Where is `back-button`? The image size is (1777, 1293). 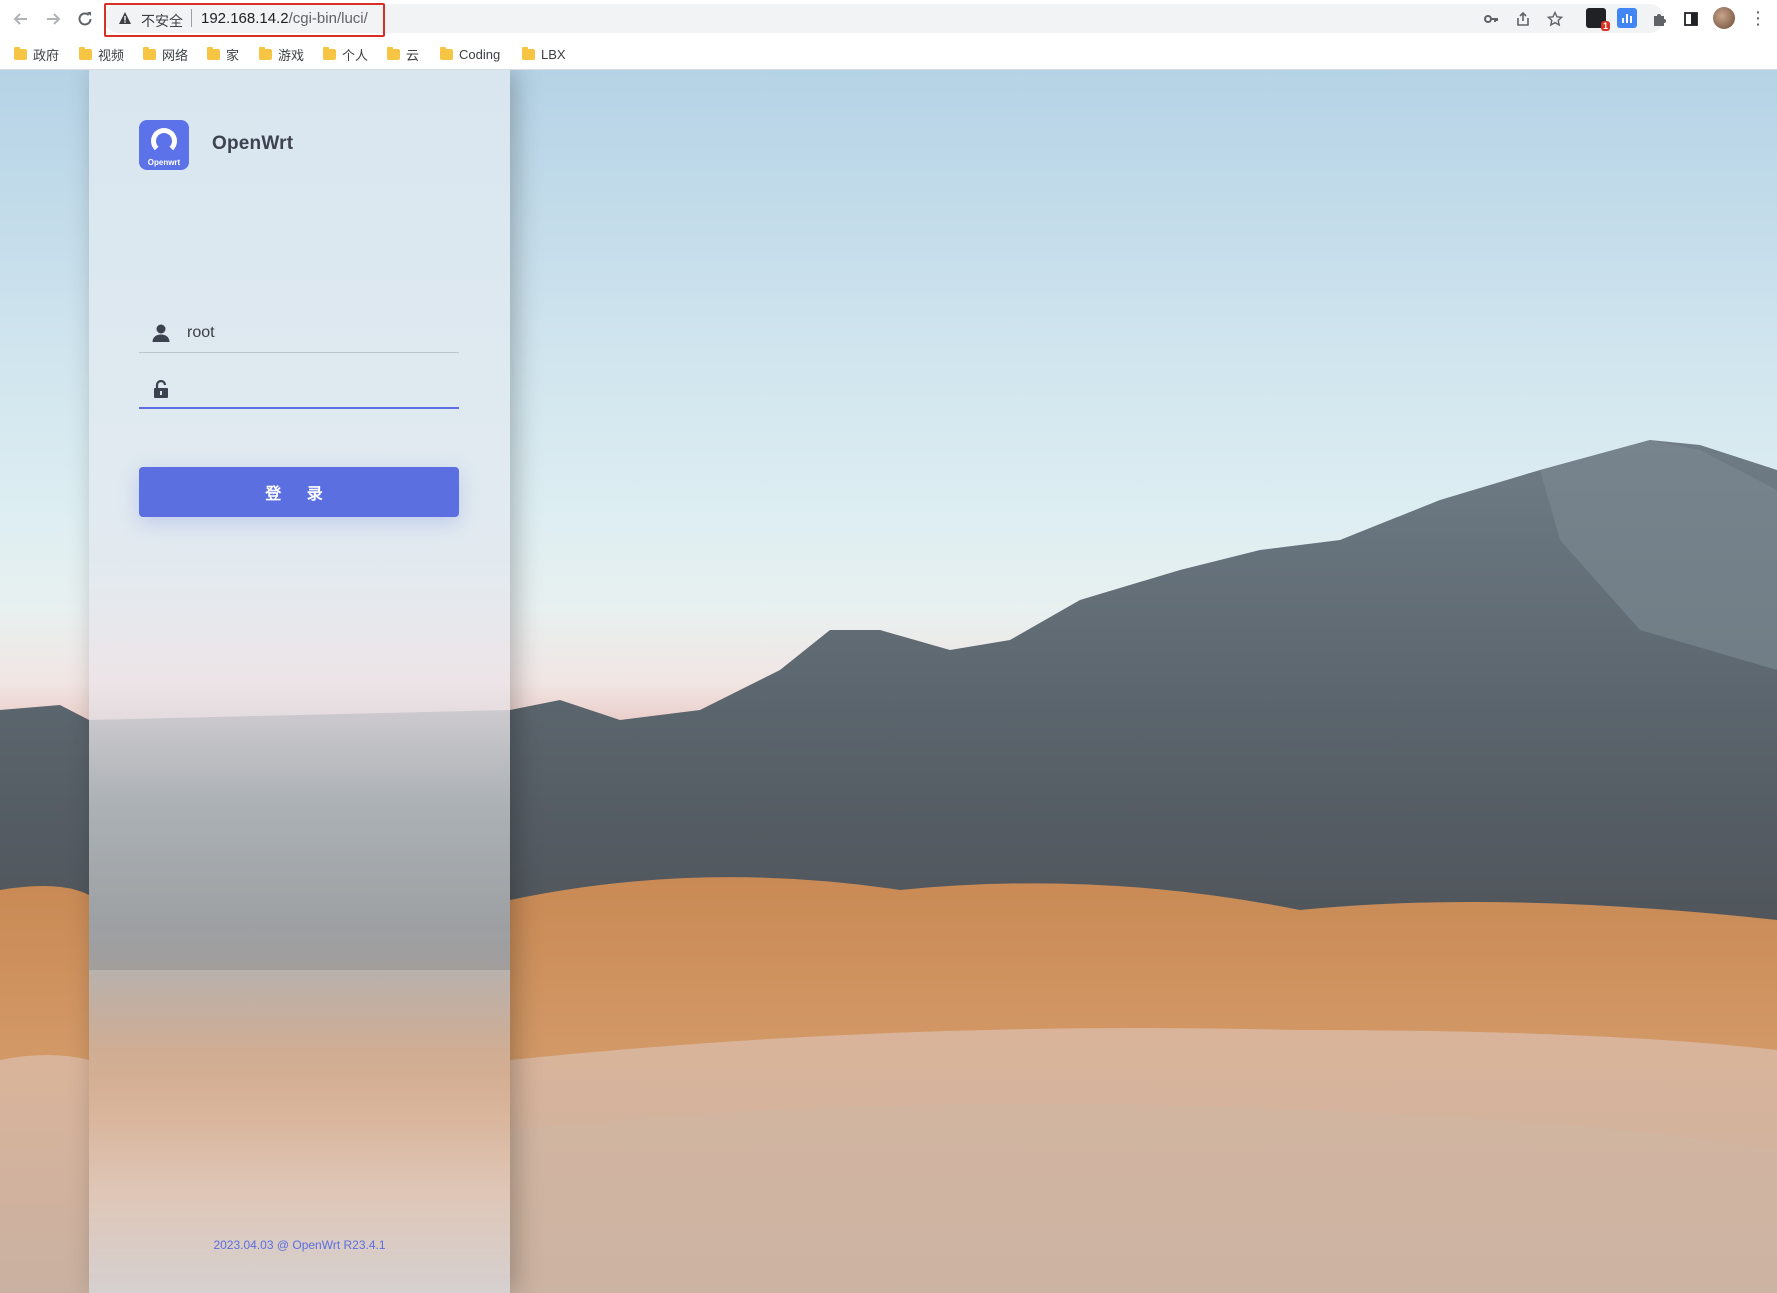 back-button is located at coordinates (21, 19).